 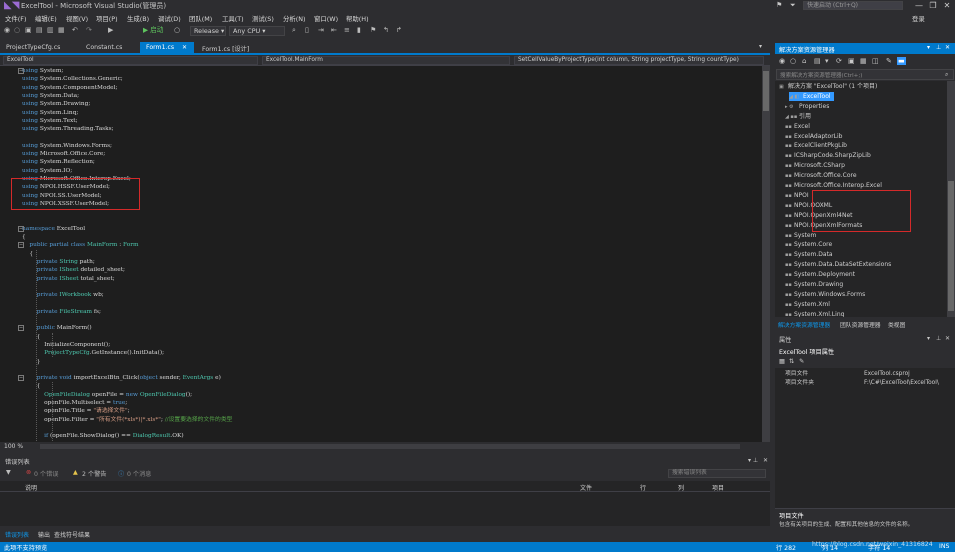 What do you see at coordinates (901, 61) in the screenshot?
I see `se-preview-icon: ▬` at bounding box center [901, 61].